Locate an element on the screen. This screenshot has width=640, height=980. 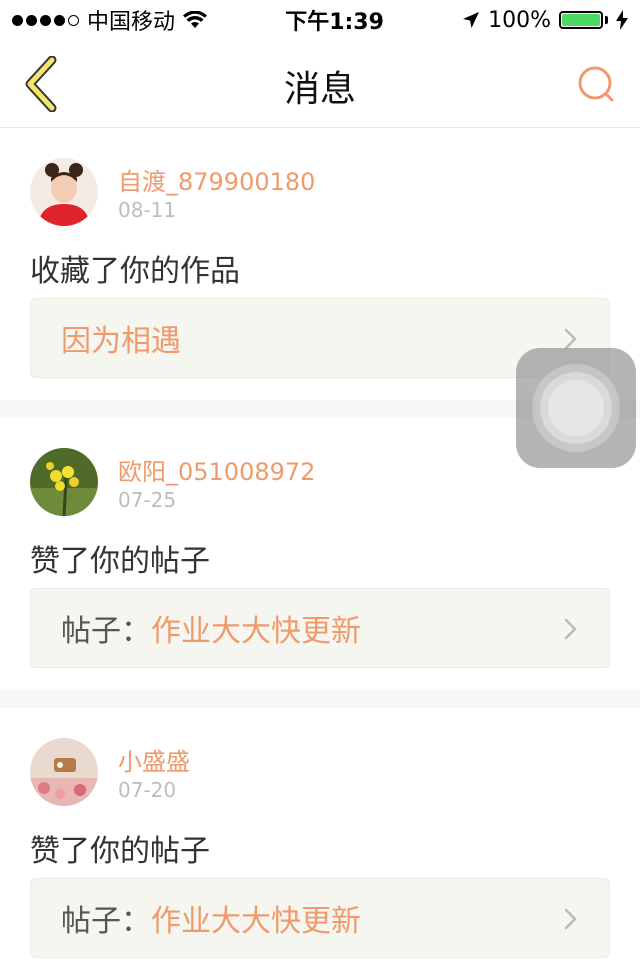
search-button is located at coordinates (596, 84).